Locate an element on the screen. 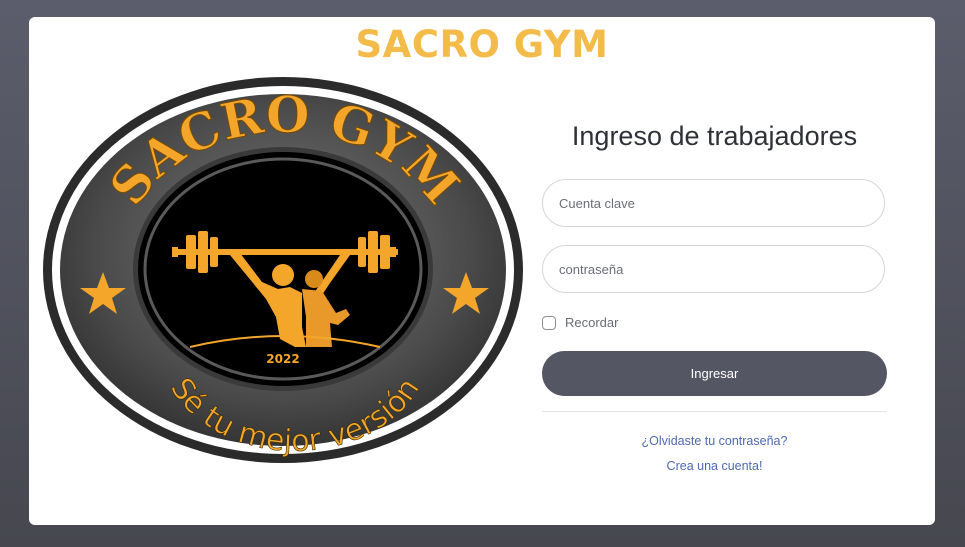 Image resolution: width=965 pixels, height=547 pixels. login-button: Ingresar is located at coordinates (714, 373).